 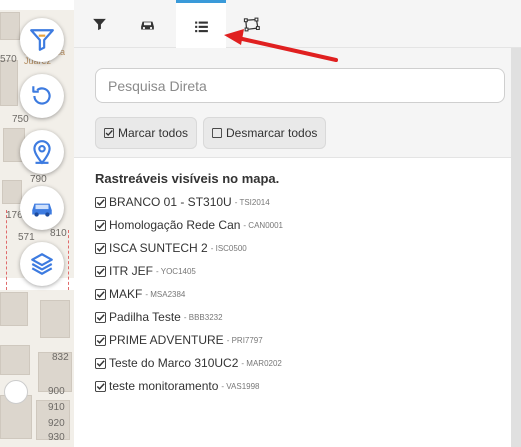 I want to click on panel-tabs, so click(x=297, y=24).